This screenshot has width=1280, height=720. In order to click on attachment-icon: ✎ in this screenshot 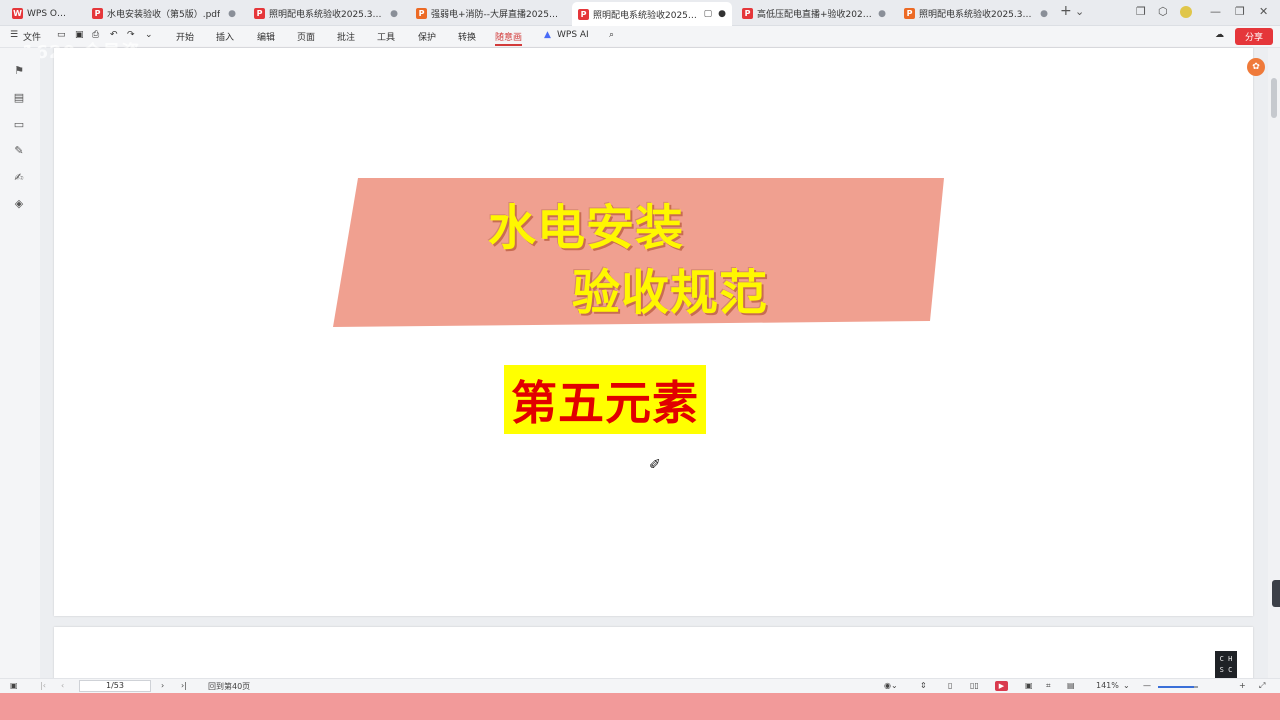, I will do `click(19, 151)`.